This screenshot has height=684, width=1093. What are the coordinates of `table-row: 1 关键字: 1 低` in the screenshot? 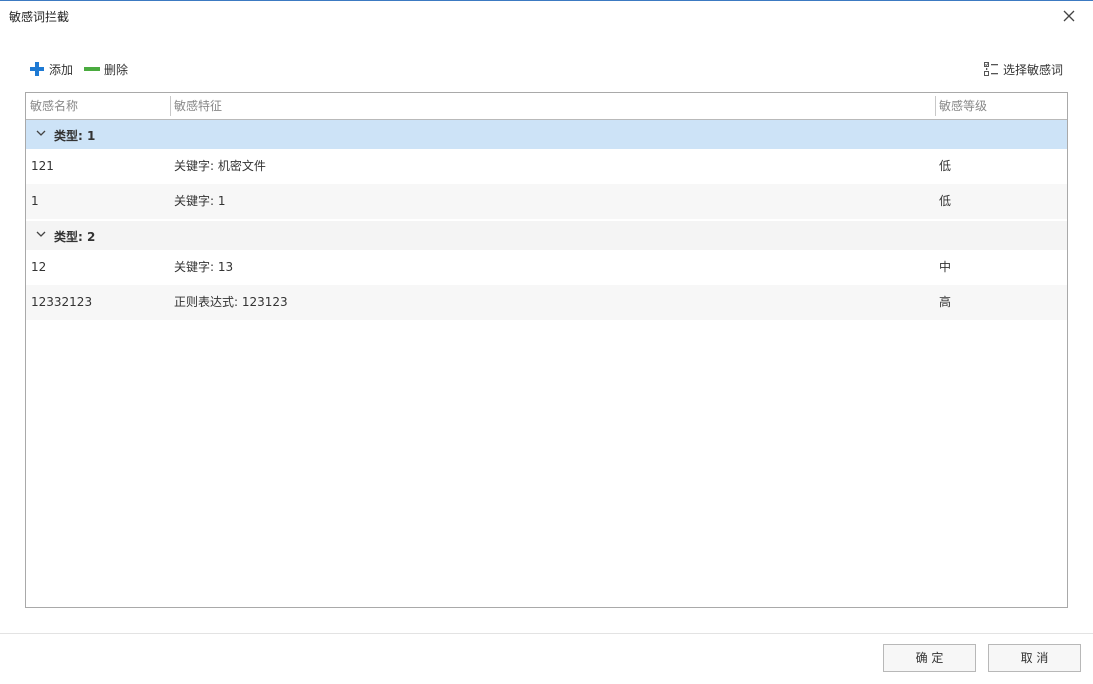 It's located at (546, 201).